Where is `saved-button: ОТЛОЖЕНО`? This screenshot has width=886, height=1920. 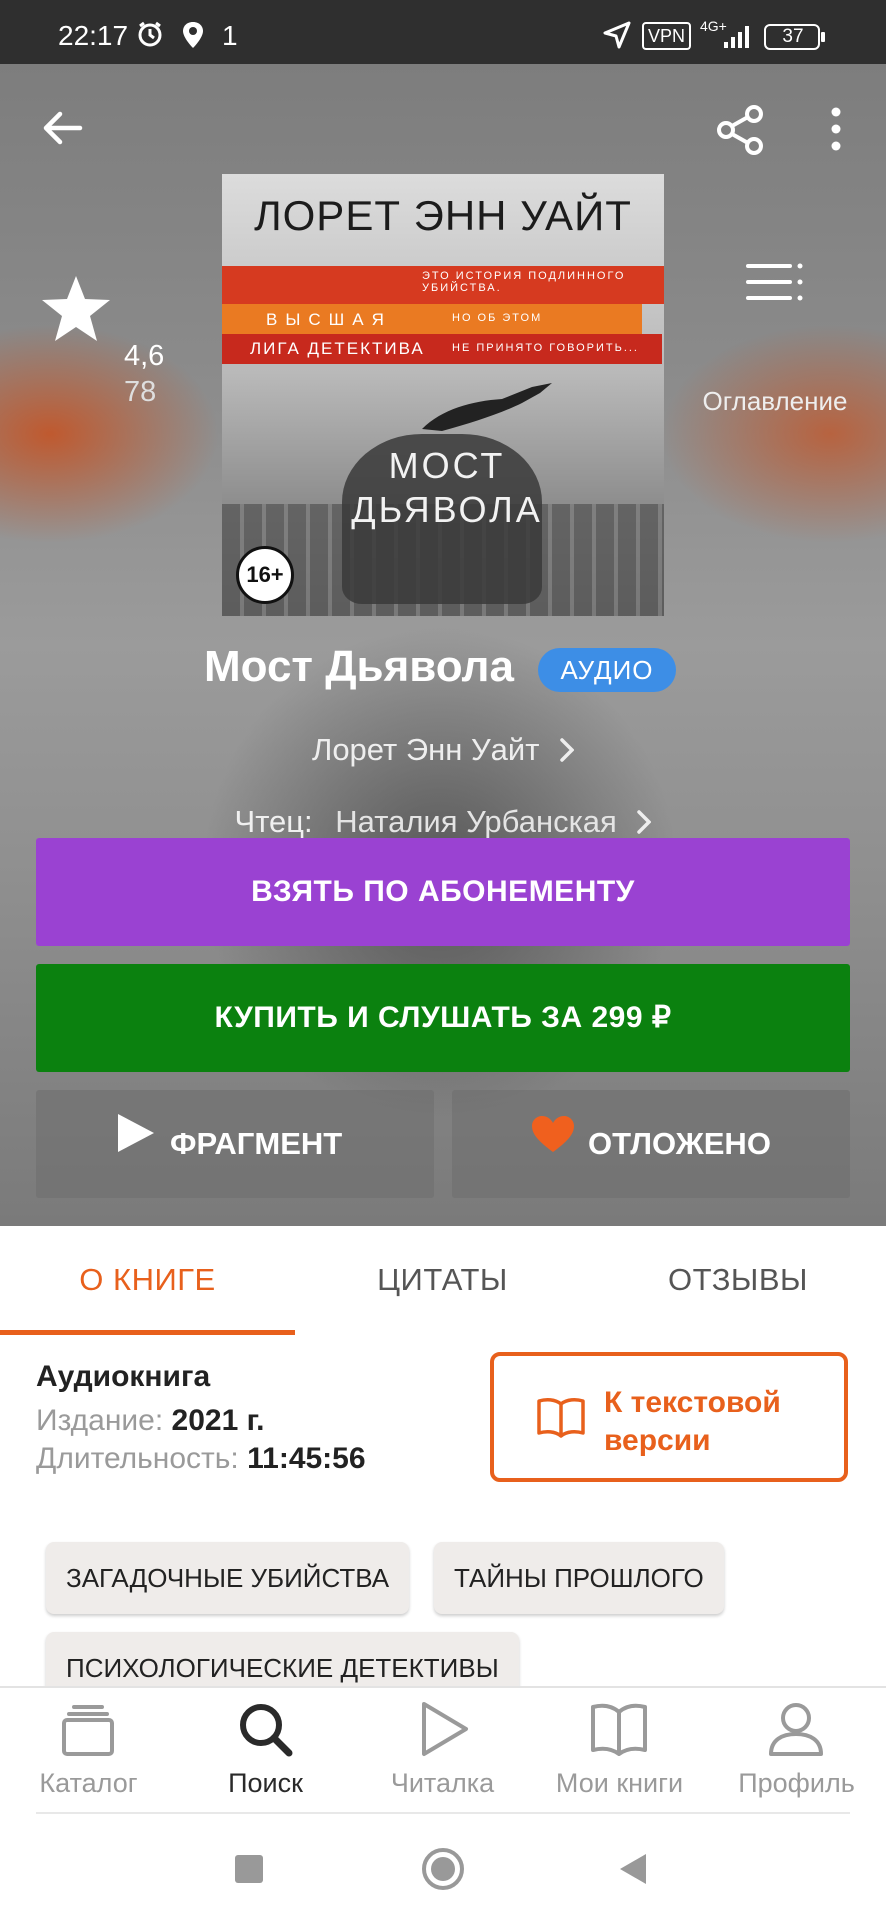 saved-button: ОТЛОЖЕНО is located at coordinates (651, 1144).